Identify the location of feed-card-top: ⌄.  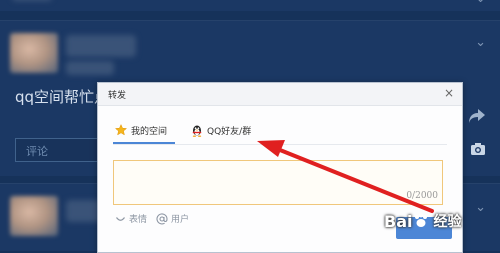
(250, 5).